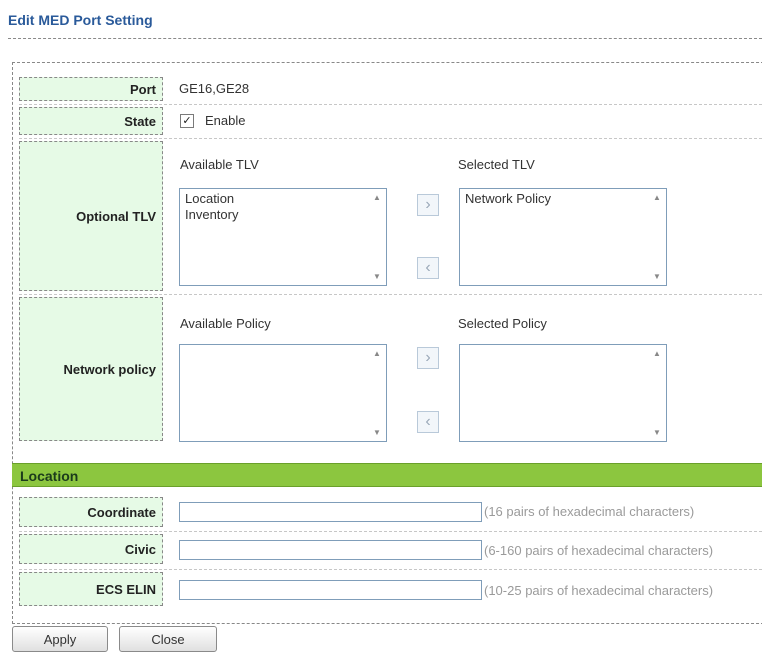 The height and width of the screenshot is (652, 762). What do you see at coordinates (91, 589) in the screenshot?
I see `ecs-elin-label: ECS ELIN` at bounding box center [91, 589].